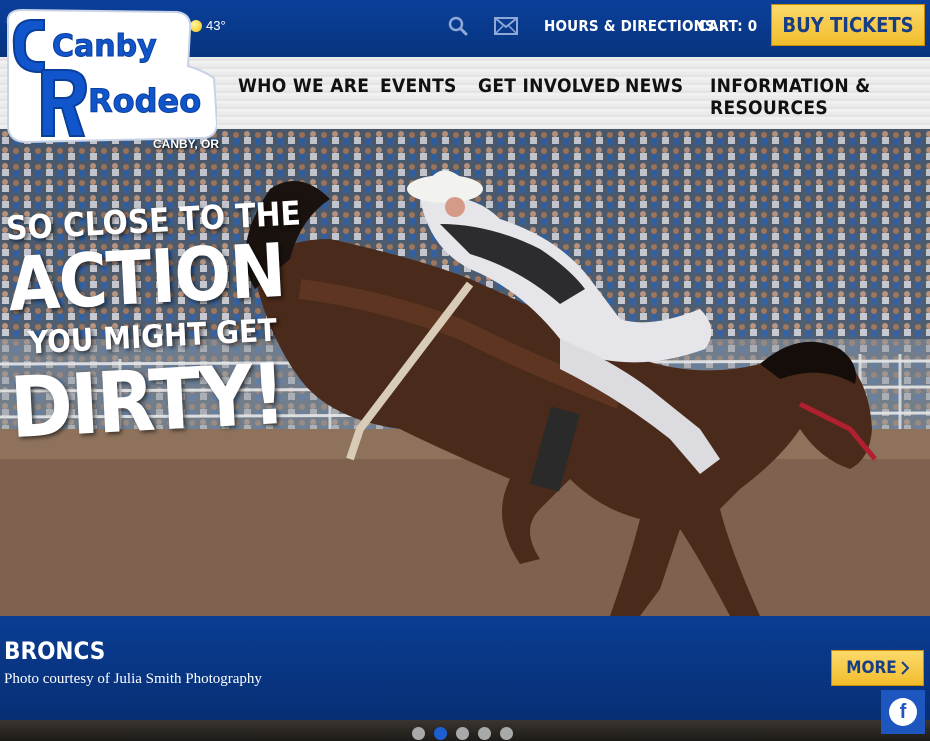 This screenshot has width=930, height=741. I want to click on canby-rodeo-logo: Canby Rodeo, so click(109, 76).